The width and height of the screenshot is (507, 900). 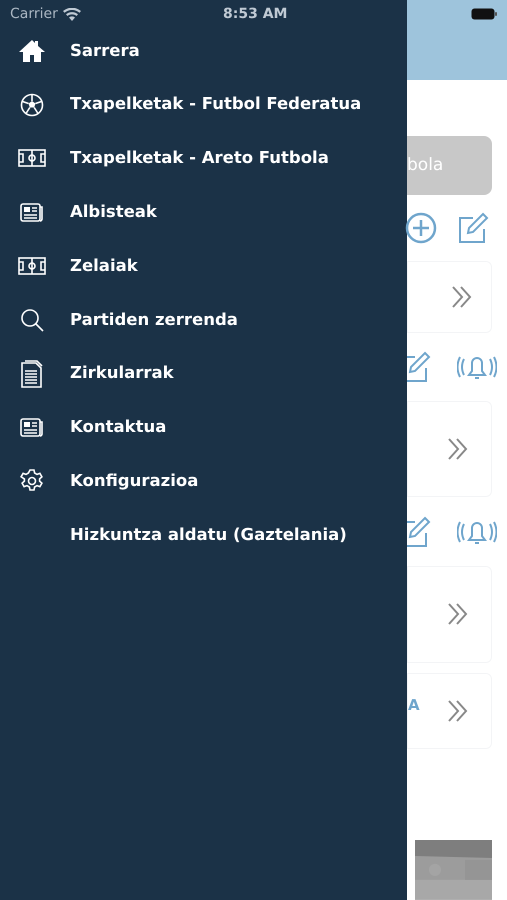 I want to click on battery-icon, so click(x=484, y=14).